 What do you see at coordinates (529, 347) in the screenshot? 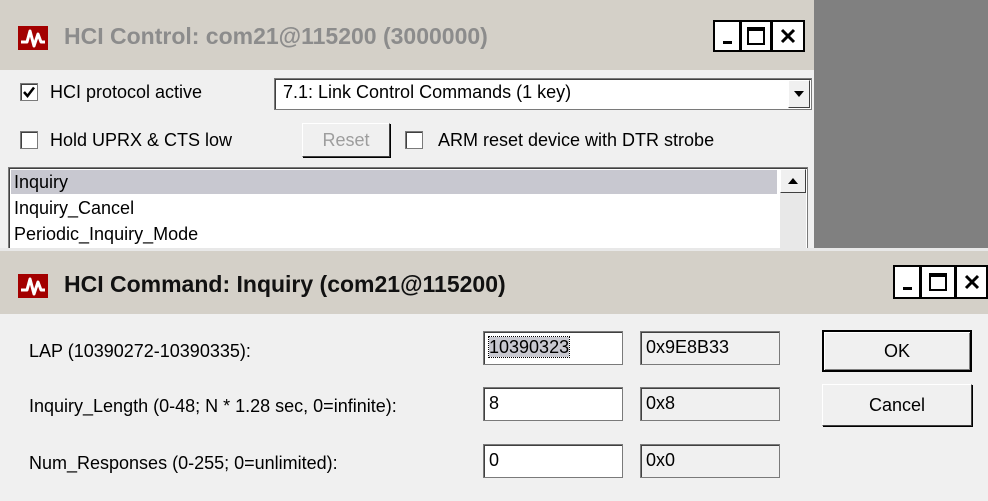
I see `lap-value: 10390323` at bounding box center [529, 347].